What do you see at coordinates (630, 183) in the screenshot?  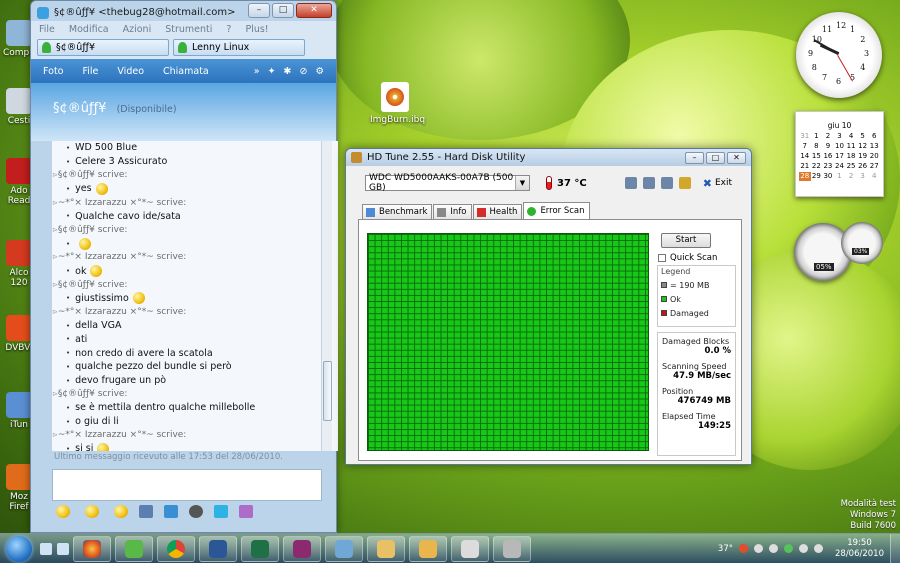 I see `copy-icon` at bounding box center [630, 183].